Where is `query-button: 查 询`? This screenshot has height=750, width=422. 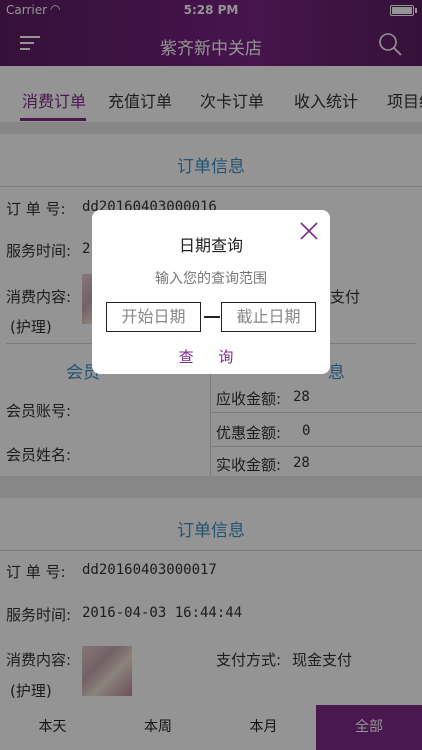 query-button: 查 询 is located at coordinates (211, 356).